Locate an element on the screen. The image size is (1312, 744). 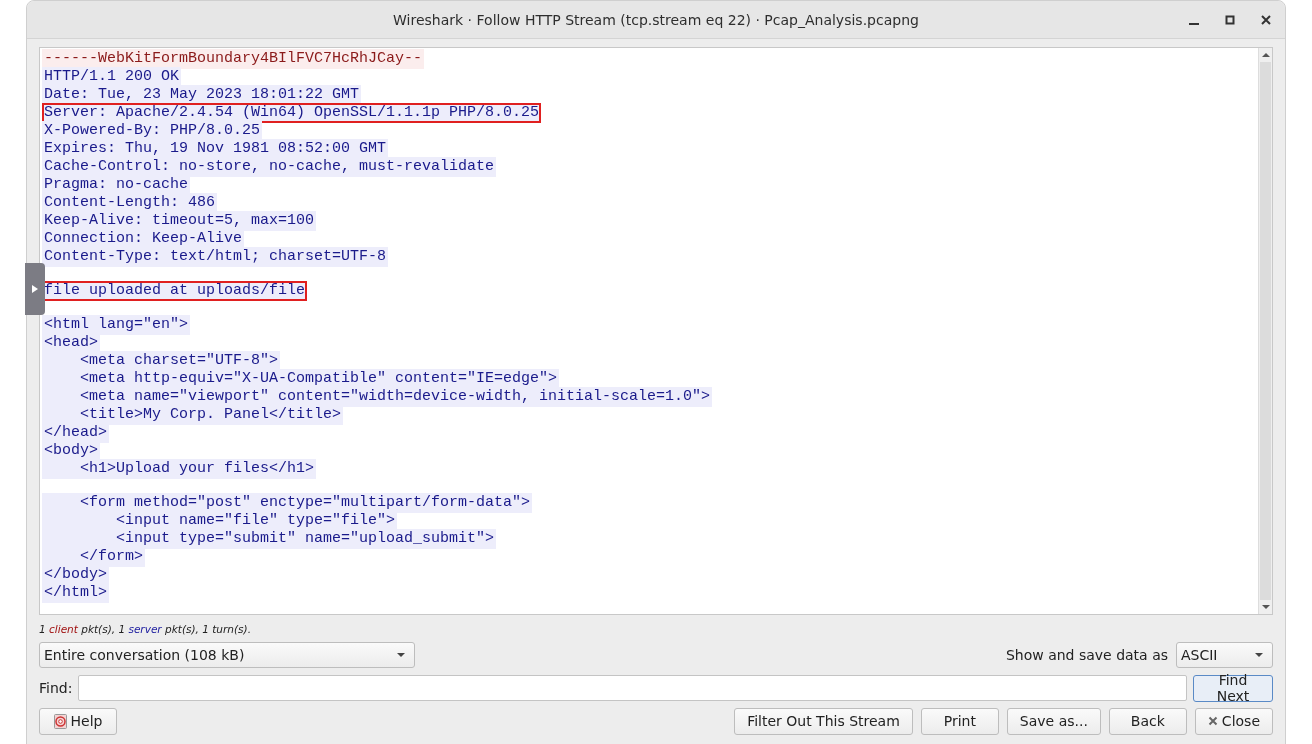
side-panel-handle is located at coordinates (35, 289).